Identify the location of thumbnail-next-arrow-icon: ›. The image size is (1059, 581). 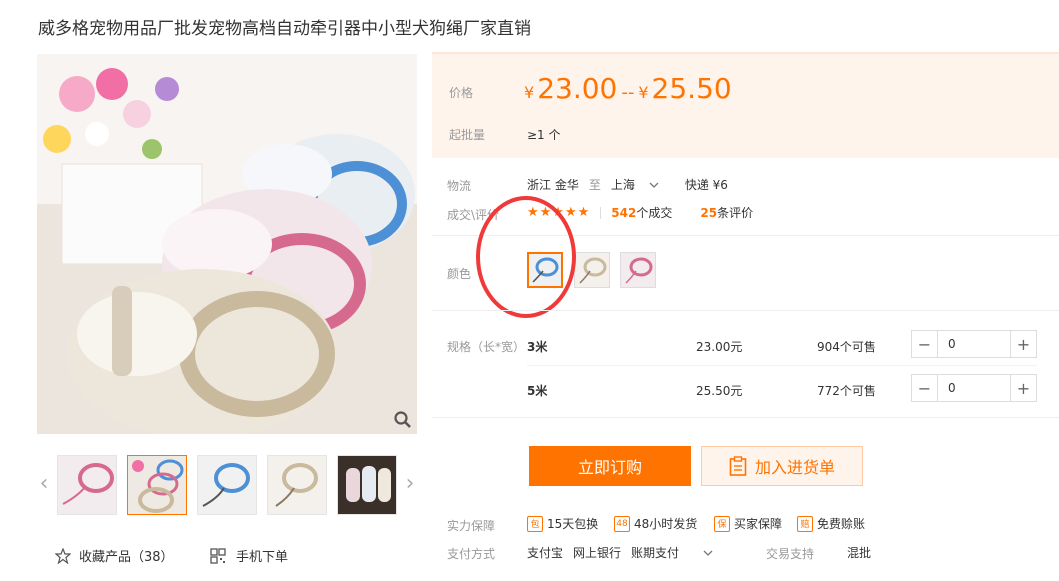
(410, 484).